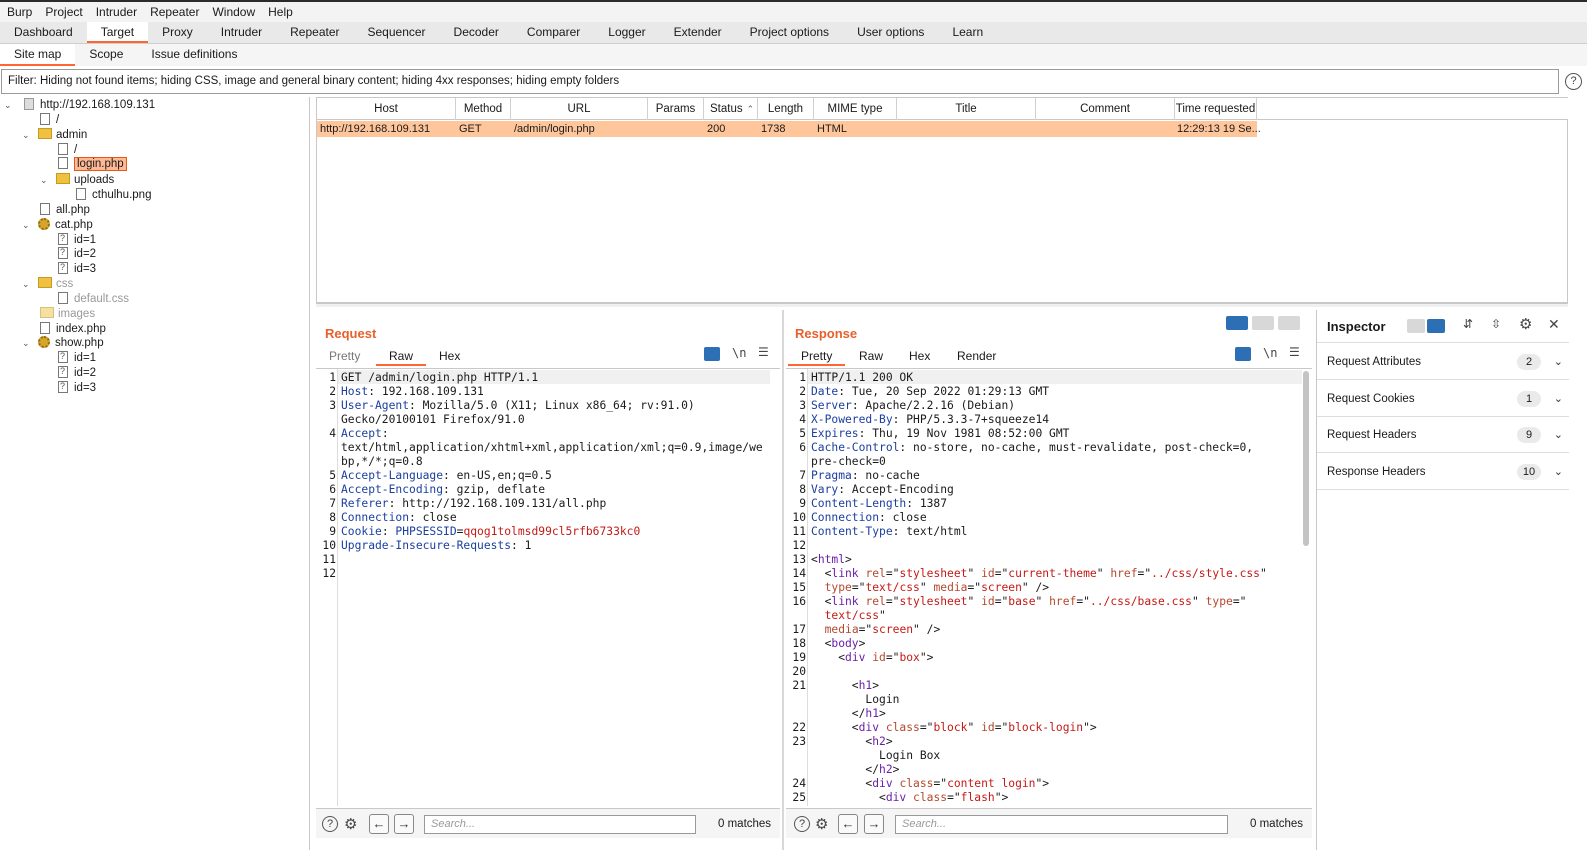  I want to click on menu-repeater: Repeater, so click(176, 12).